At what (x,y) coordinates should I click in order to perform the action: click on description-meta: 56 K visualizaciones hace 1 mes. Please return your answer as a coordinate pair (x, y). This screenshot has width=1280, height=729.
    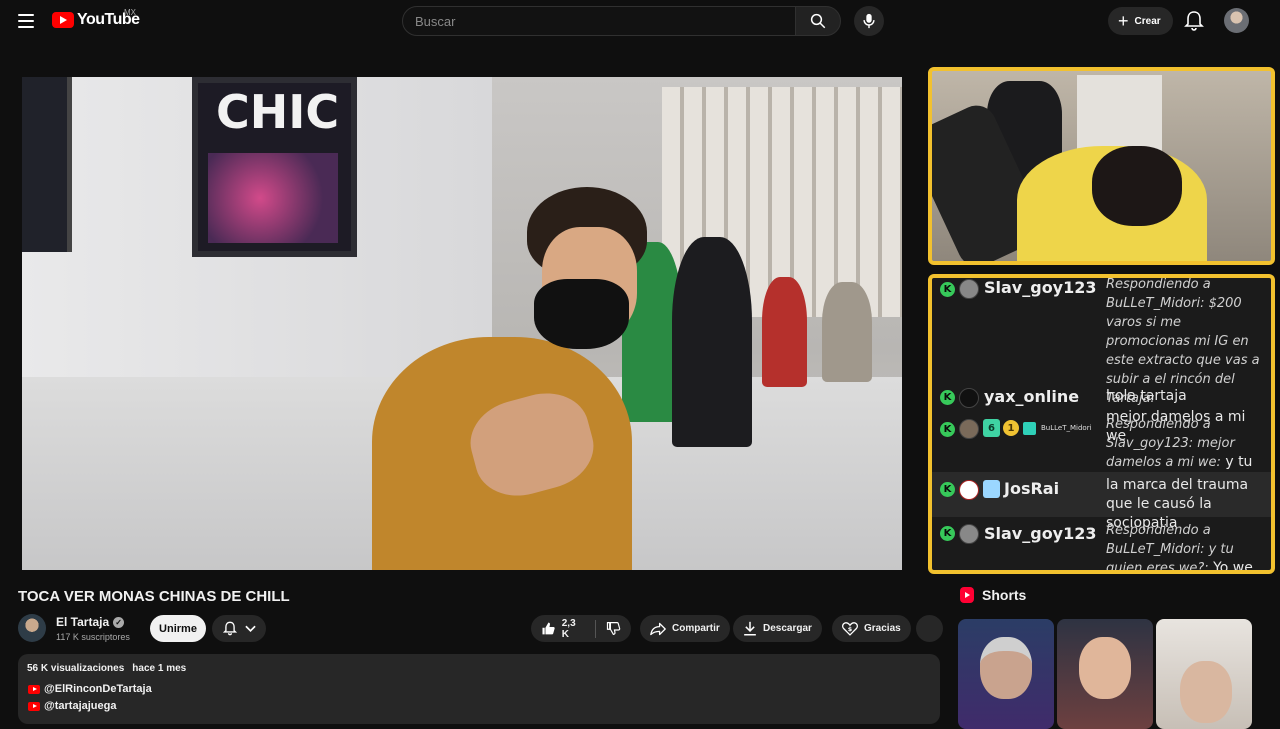
    Looking at the image, I should click on (110, 668).